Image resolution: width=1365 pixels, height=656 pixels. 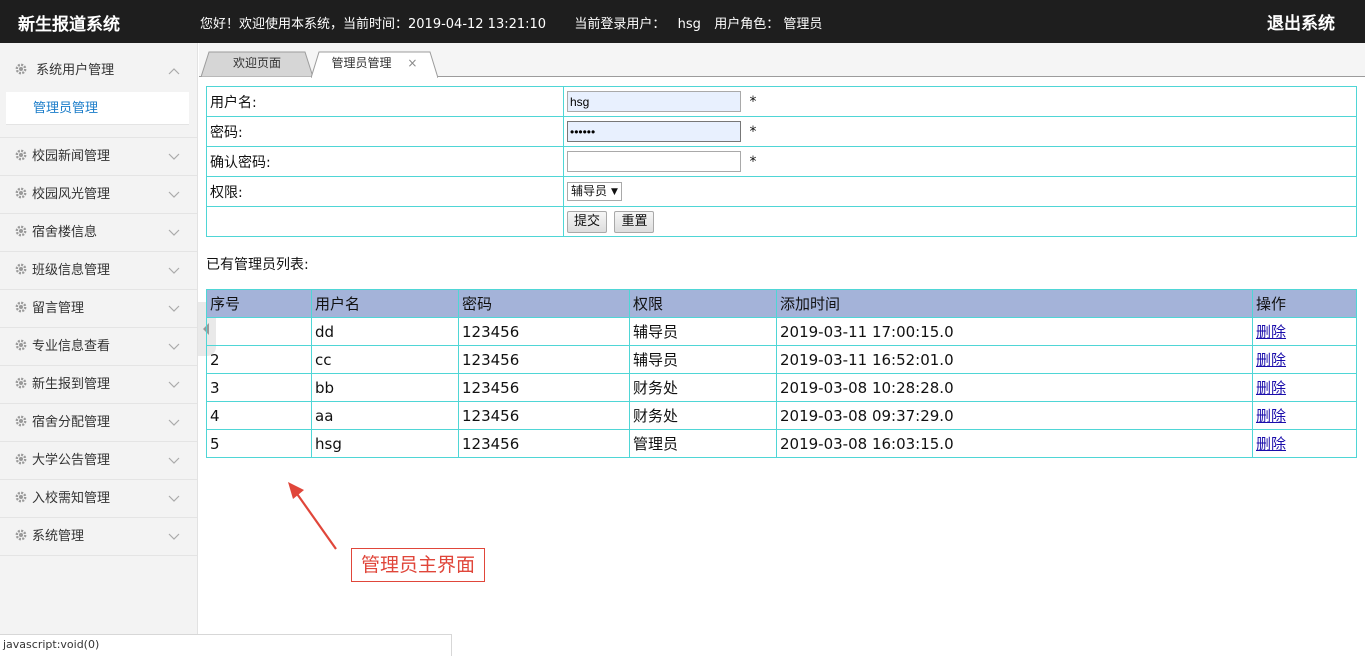 I want to click on submenu-container: 管理员管理, so click(x=98, y=115).